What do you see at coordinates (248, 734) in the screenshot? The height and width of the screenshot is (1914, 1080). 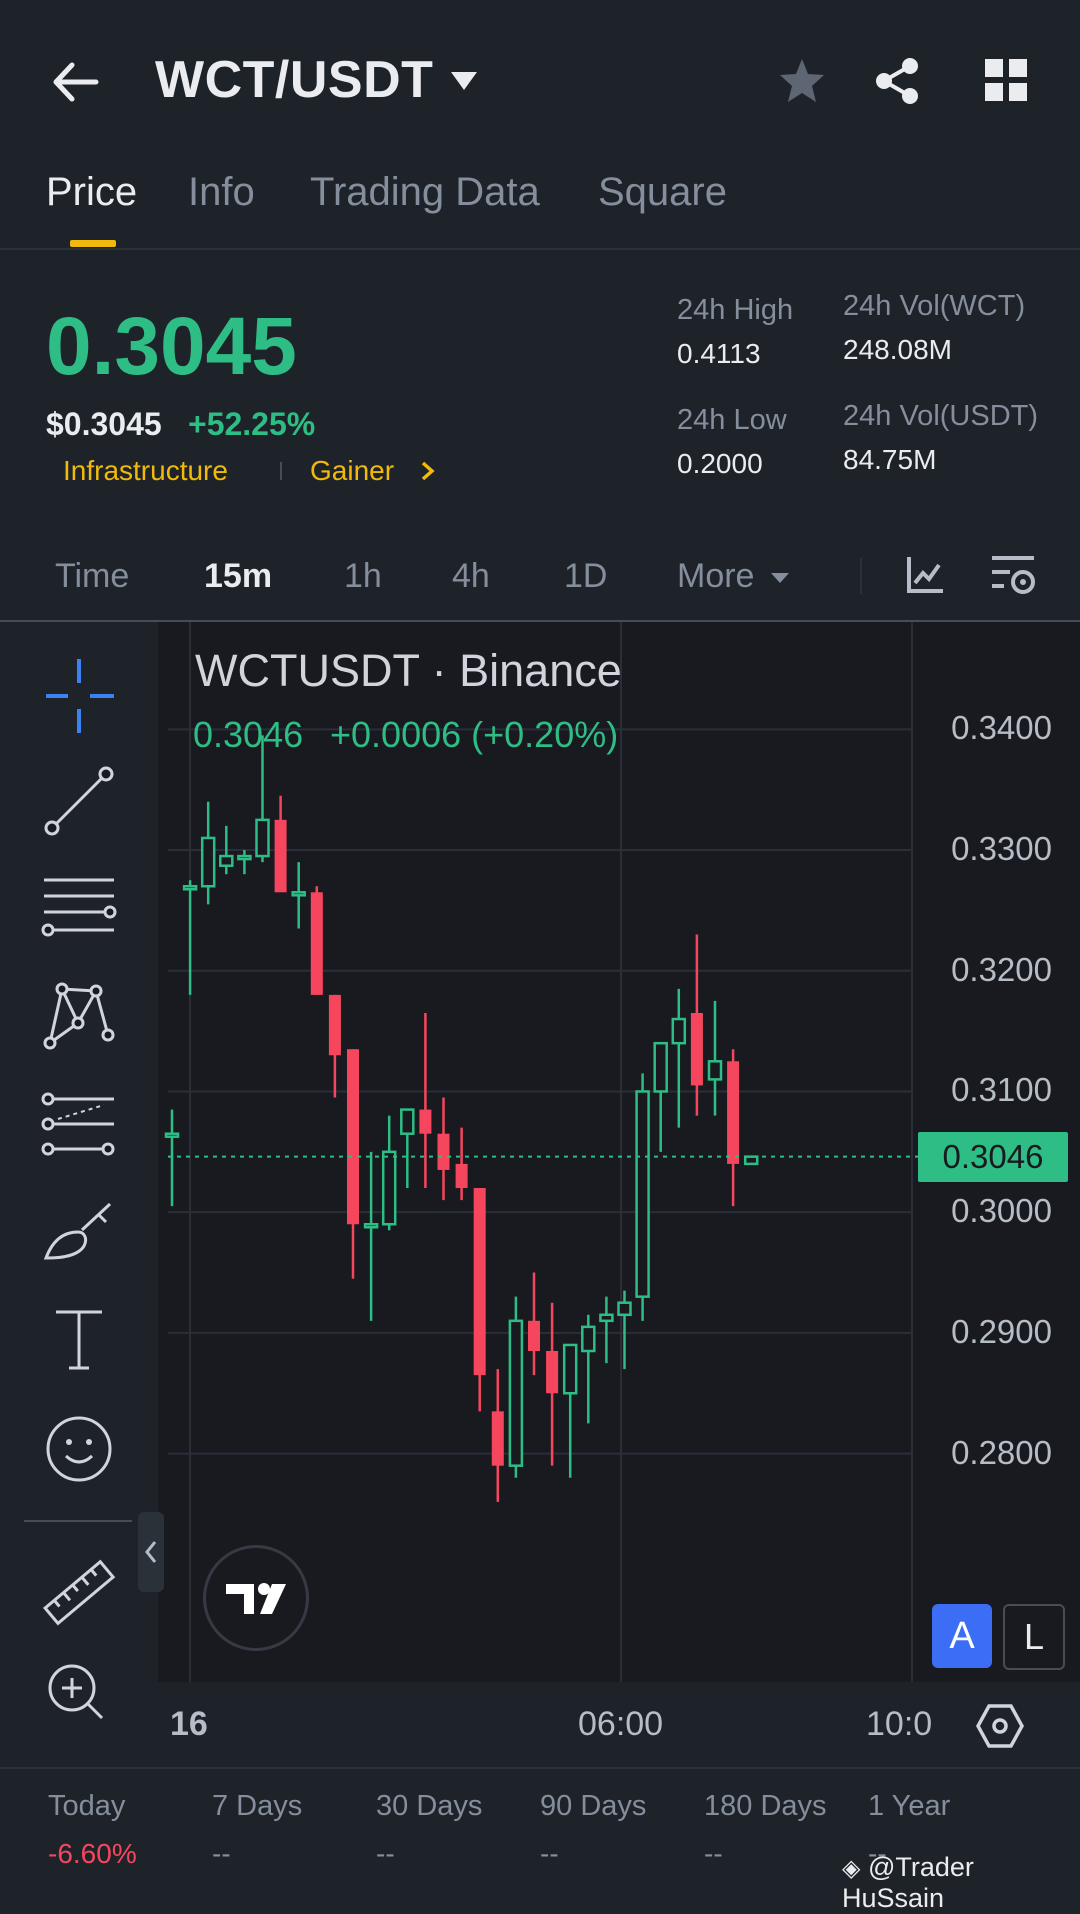 I see `chart-ohlc-price: 0.3046` at bounding box center [248, 734].